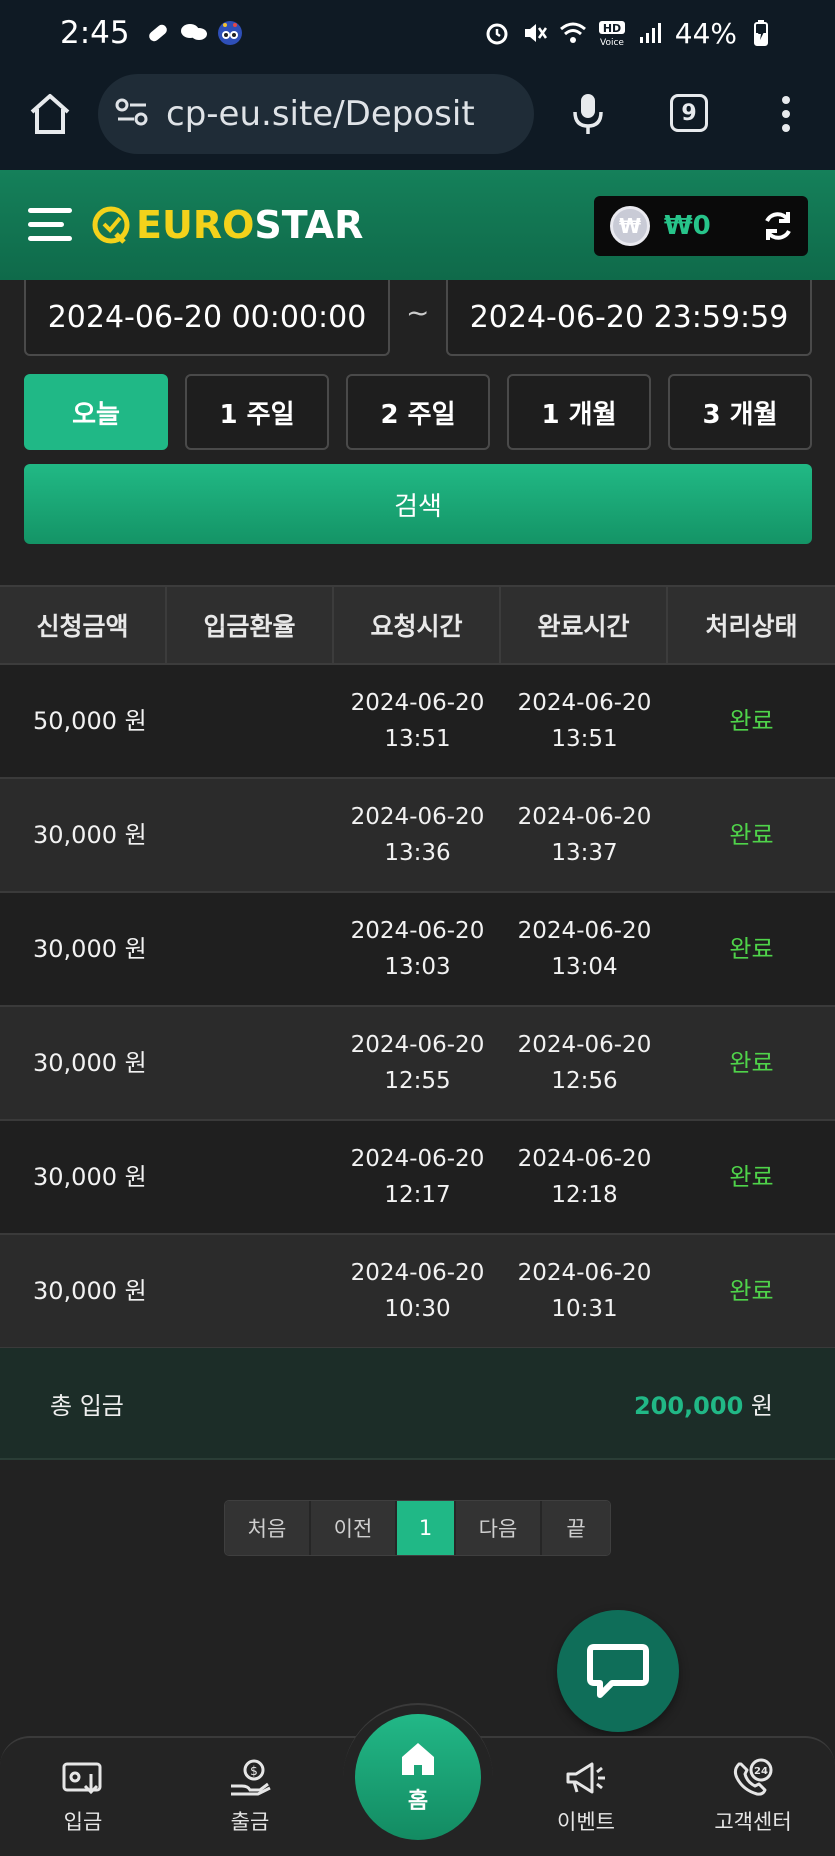 The height and width of the screenshot is (1856, 835). I want to click on more-menu-icon, so click(786, 114).